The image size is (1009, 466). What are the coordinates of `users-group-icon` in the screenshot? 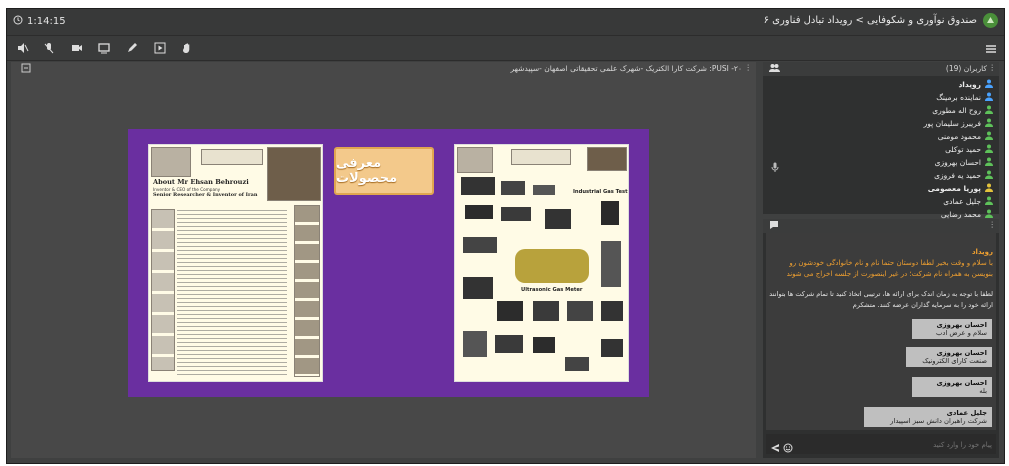 It's located at (774, 69).